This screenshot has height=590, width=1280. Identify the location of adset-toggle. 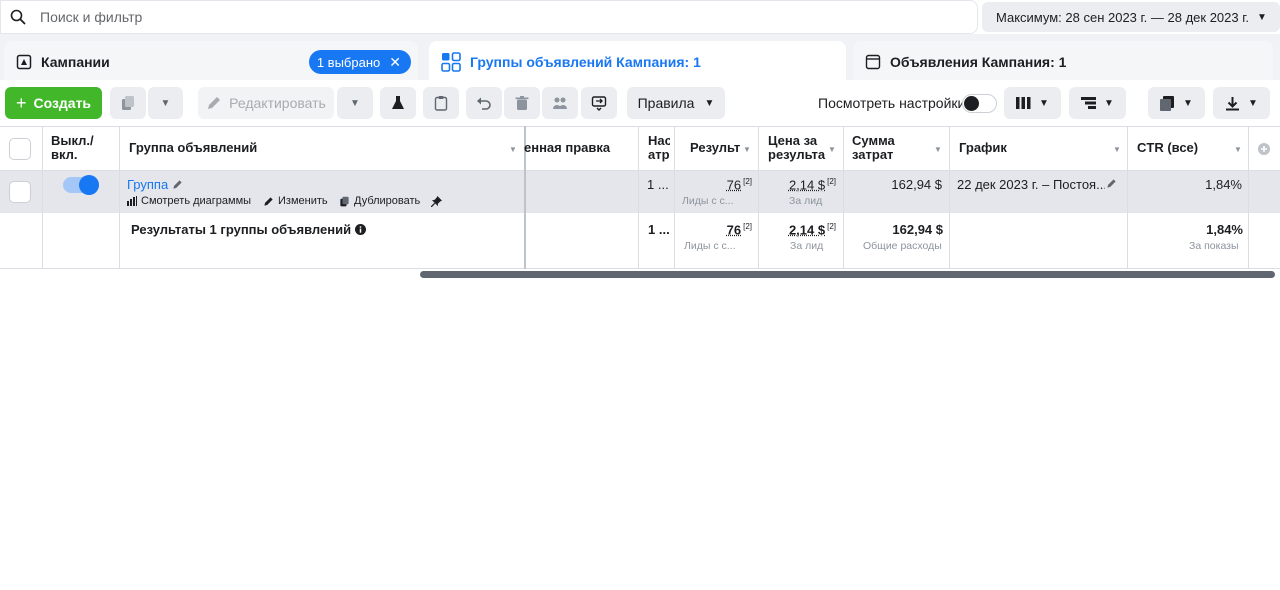
(60, 192).